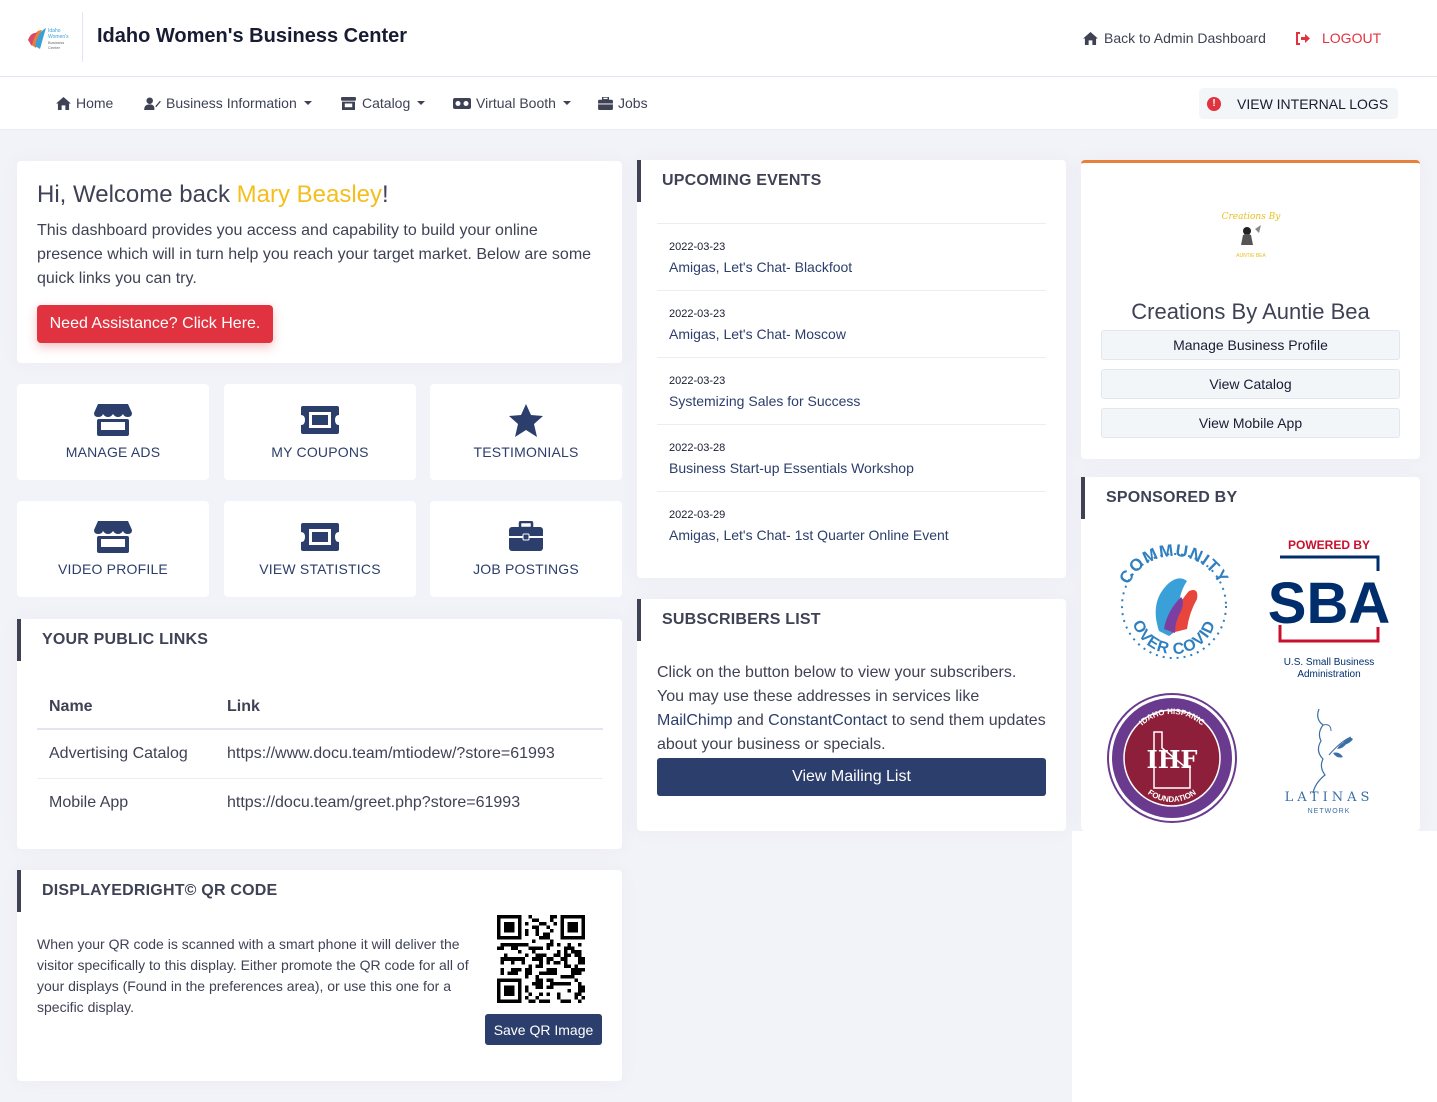 The width and height of the screenshot is (1437, 1102). I want to click on nav-jobs: Jobs, so click(623, 103).